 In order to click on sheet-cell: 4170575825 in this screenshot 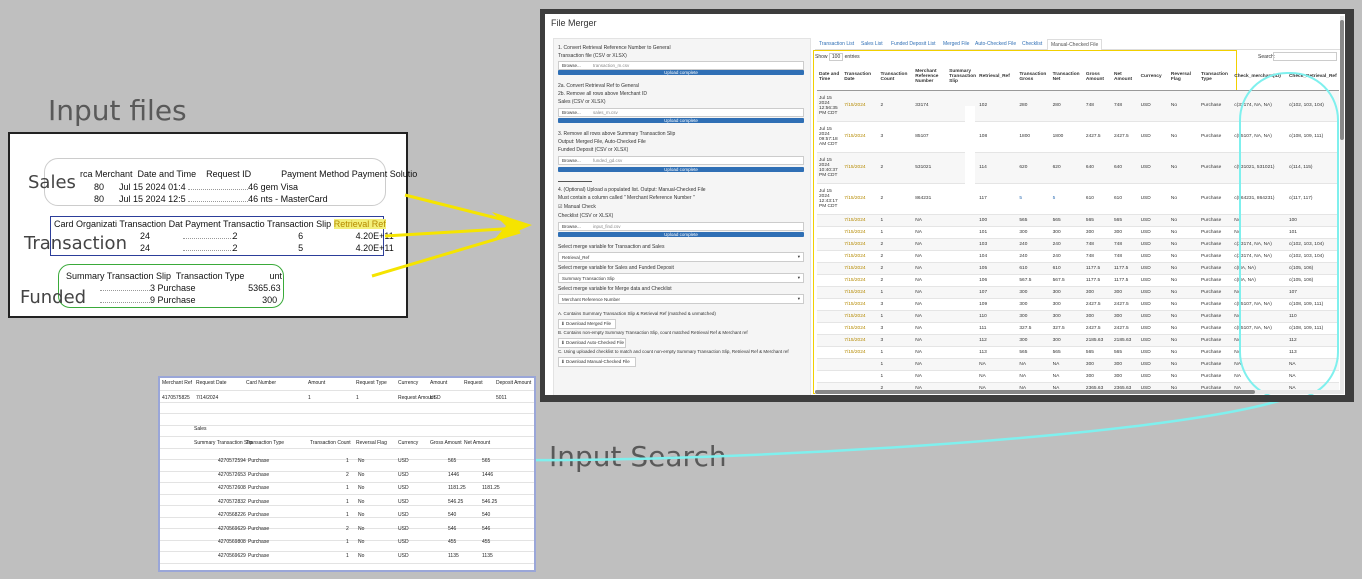, I will do `click(176, 398)`.